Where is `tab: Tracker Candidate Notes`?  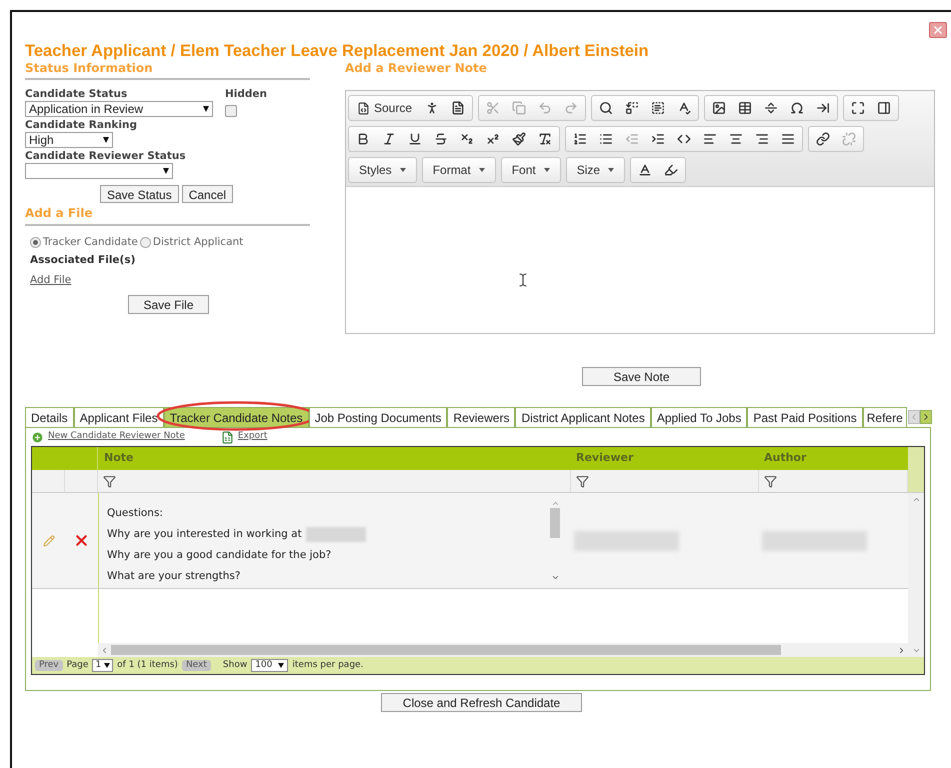
tab: Tracker Candidate Notes is located at coordinates (236, 417).